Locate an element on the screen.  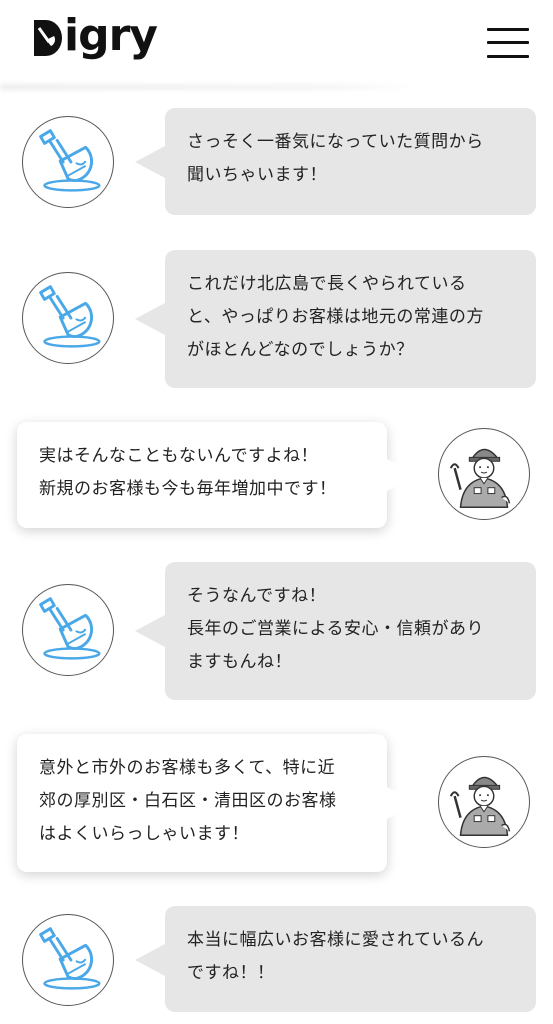
message-line: がほとんどなのでしょうか？ is located at coordinates (300, 350).